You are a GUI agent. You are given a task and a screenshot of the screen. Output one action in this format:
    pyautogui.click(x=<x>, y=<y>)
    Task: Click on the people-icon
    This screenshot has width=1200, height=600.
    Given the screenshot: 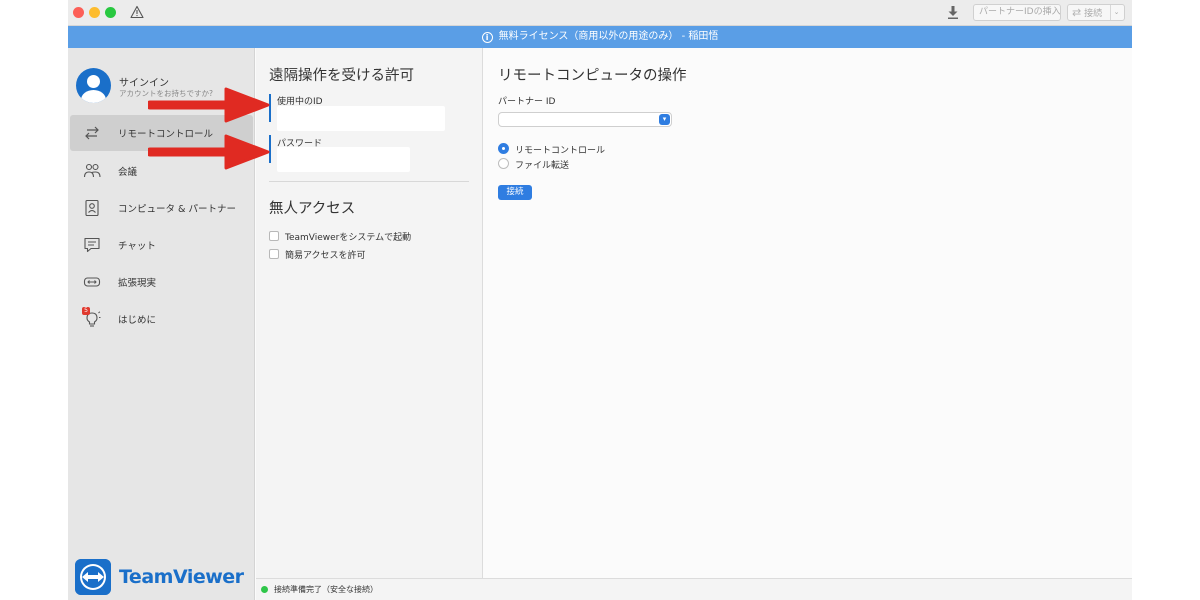 What is the action you would take?
    pyautogui.click(x=92, y=170)
    